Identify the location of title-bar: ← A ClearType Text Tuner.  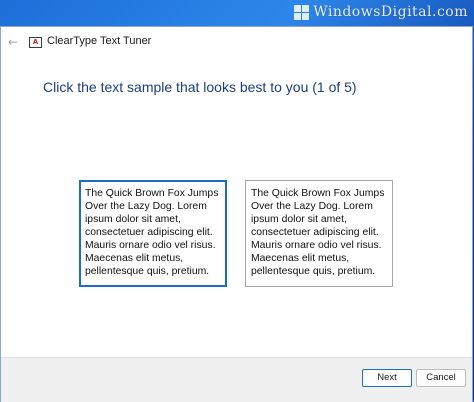
(236, 43).